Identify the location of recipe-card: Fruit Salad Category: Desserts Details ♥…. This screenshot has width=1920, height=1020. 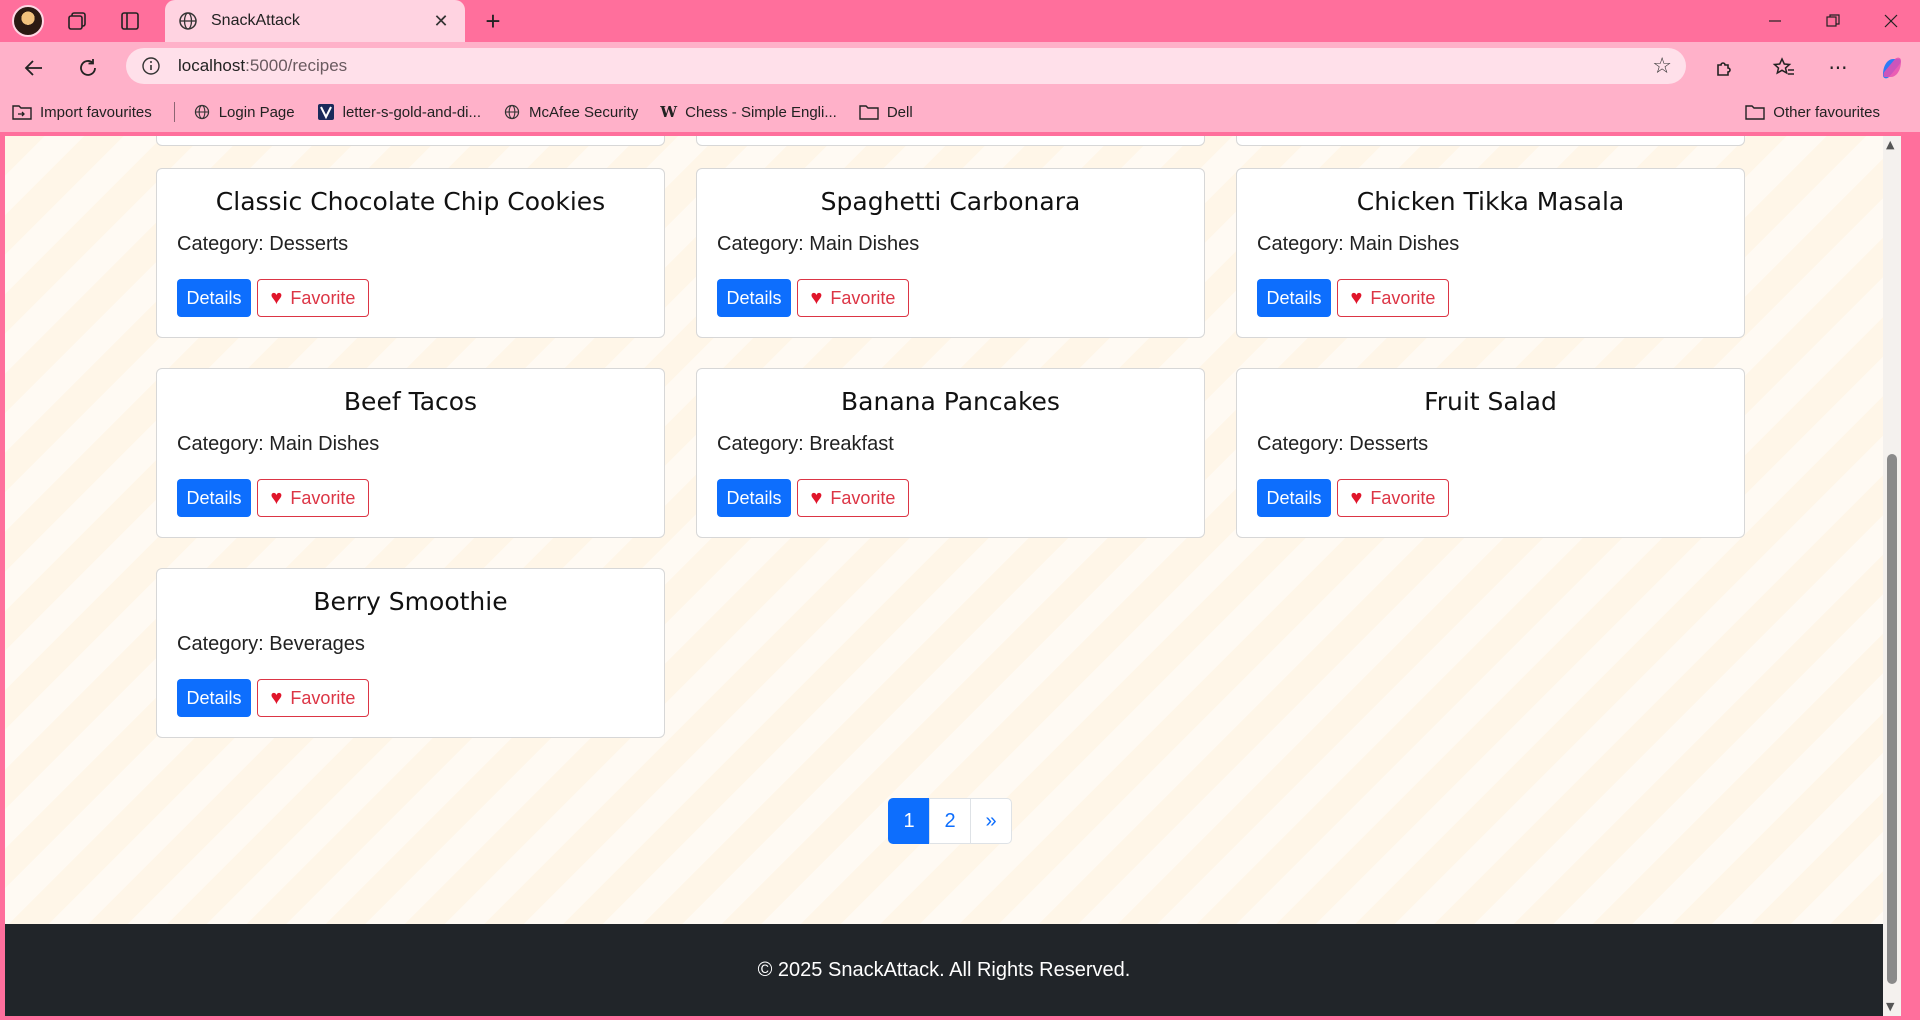
(1490, 453).